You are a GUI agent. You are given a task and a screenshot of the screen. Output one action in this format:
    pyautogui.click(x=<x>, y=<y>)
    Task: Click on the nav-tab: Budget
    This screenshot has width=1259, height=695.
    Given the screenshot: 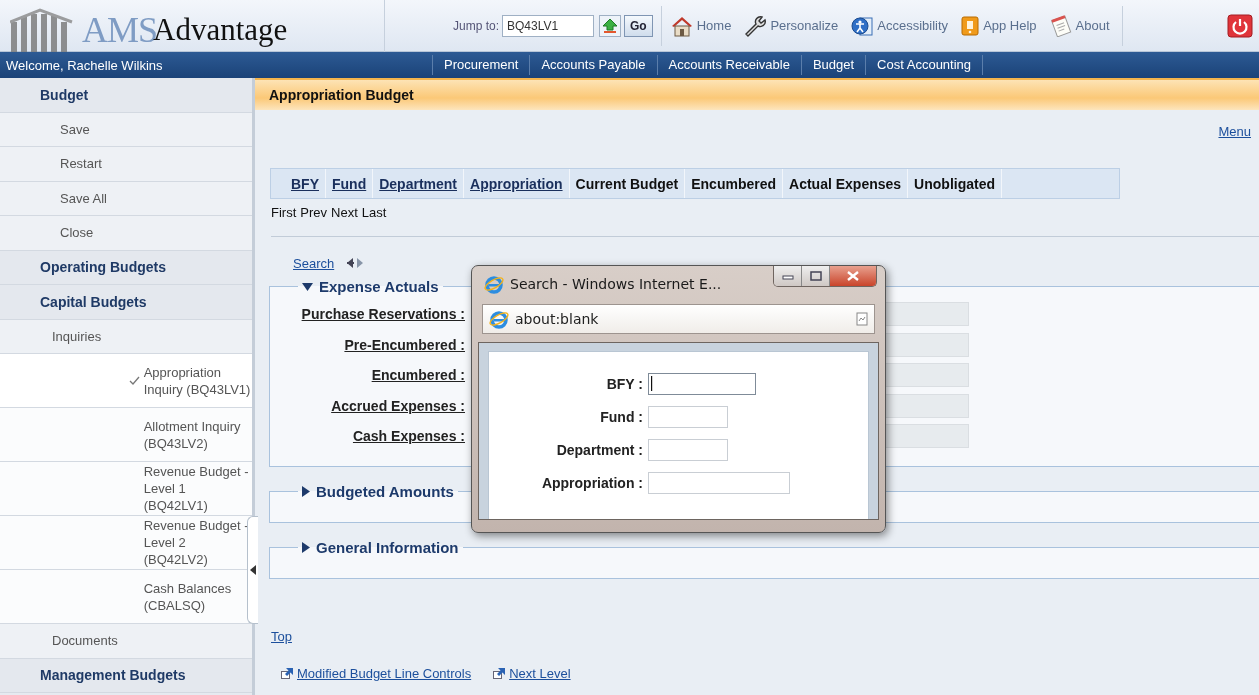 What is the action you would take?
    pyautogui.click(x=833, y=65)
    